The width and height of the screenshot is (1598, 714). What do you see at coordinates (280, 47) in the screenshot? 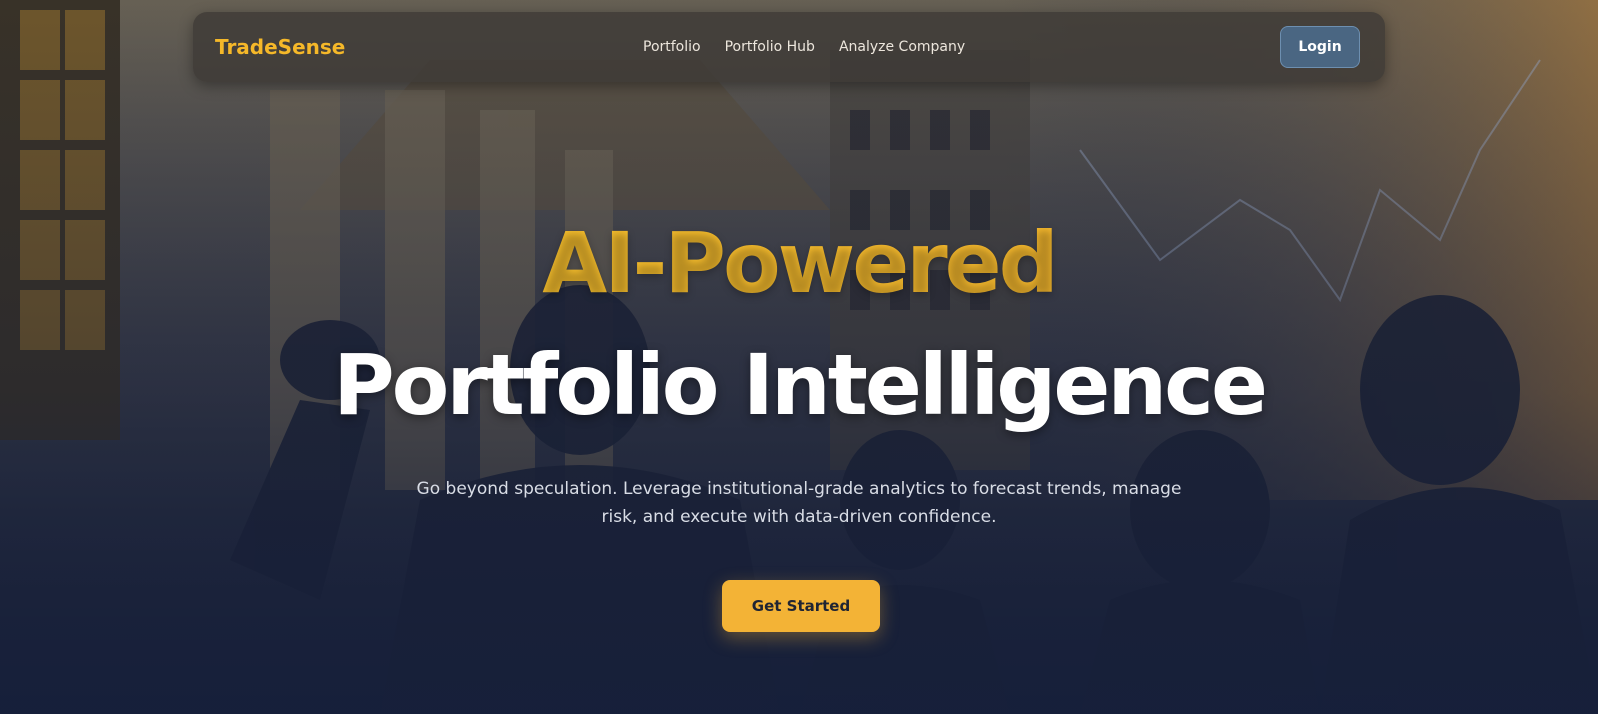
I see `brand-logo: TradeSense` at bounding box center [280, 47].